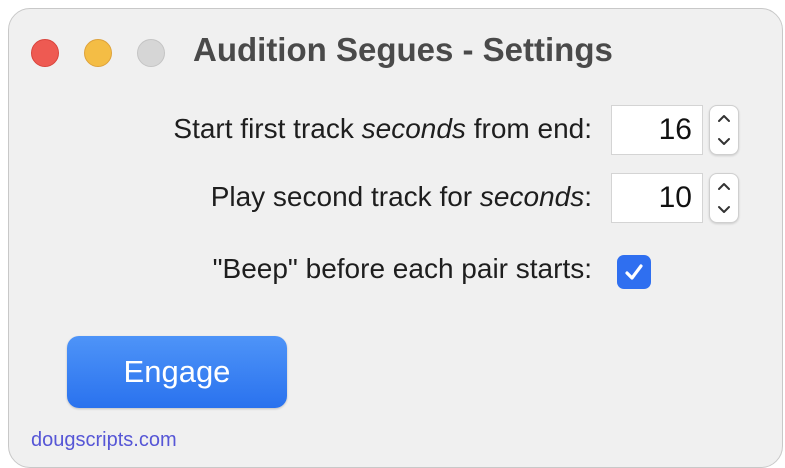 The height and width of the screenshot is (468, 785). I want to click on start-first-track-label: Start first track seconds from end:, so click(382, 129).